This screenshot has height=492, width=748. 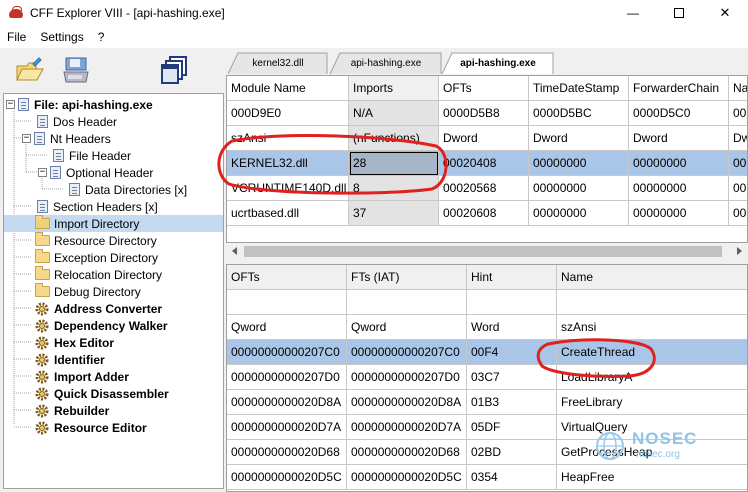 What do you see at coordinates (407, 477) in the screenshot?
I see `table-cell: 0000000000020D5C` at bounding box center [407, 477].